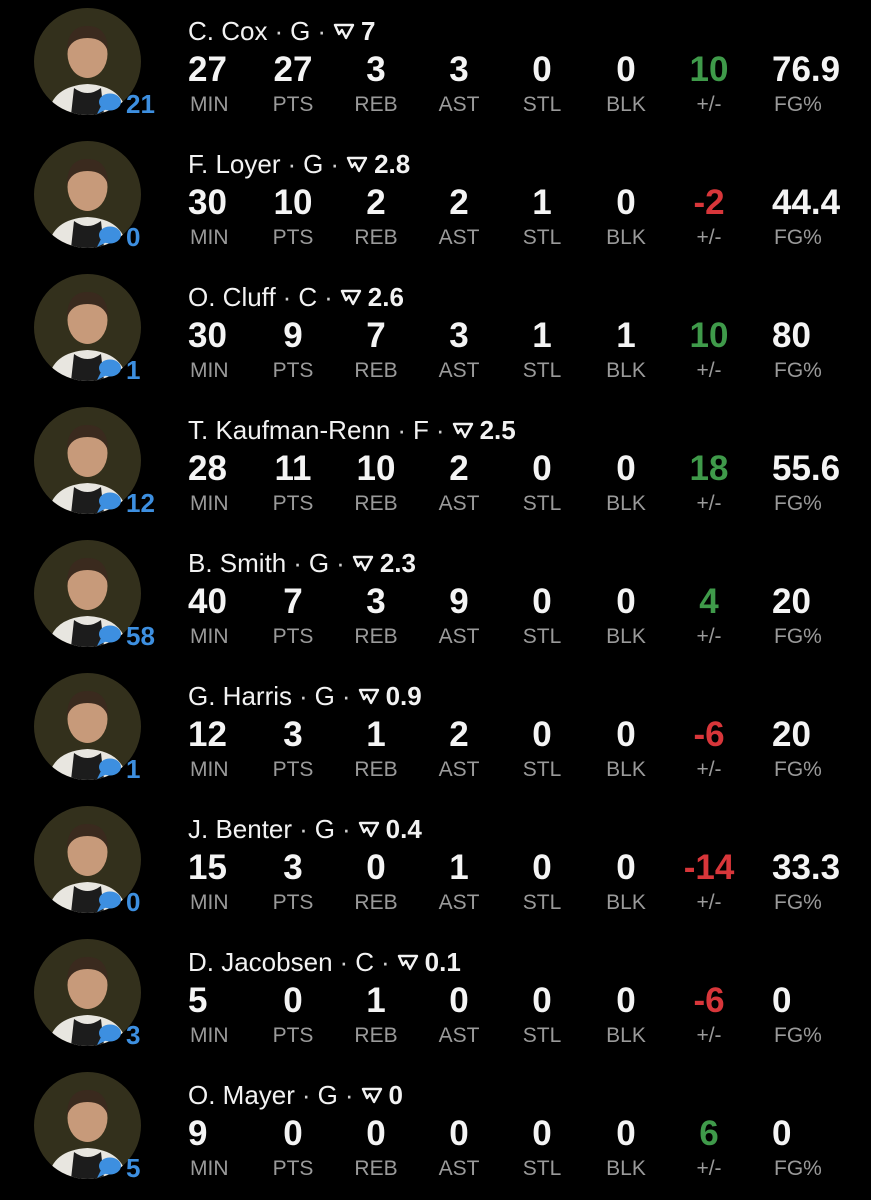  I want to click on stat-fg-pct: 55.6 FG%, so click(821, 483).